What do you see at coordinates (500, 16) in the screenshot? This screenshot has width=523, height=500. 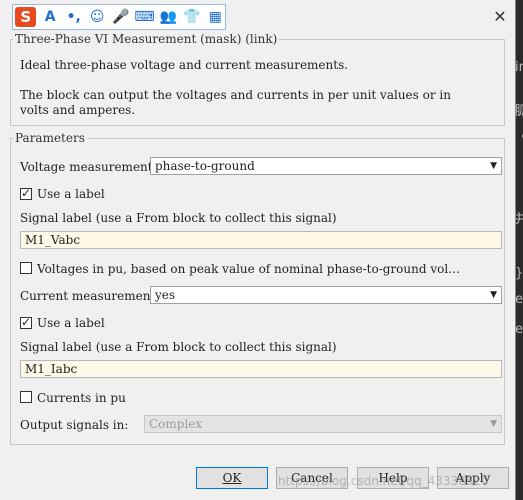 I see `close-icon: ✕` at bounding box center [500, 16].